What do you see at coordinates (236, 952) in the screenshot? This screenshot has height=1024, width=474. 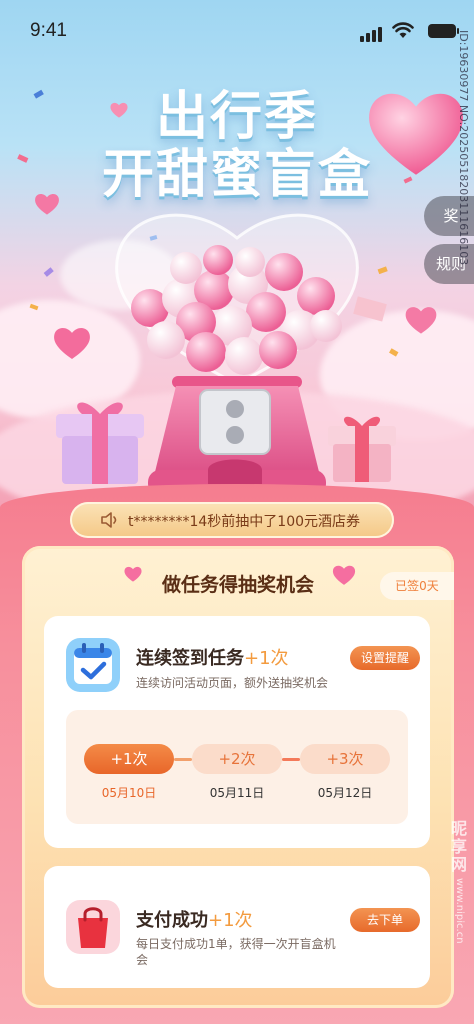 I see `payment-task-description: 每日支付成功1单，获得一次开盲盒机会` at bounding box center [236, 952].